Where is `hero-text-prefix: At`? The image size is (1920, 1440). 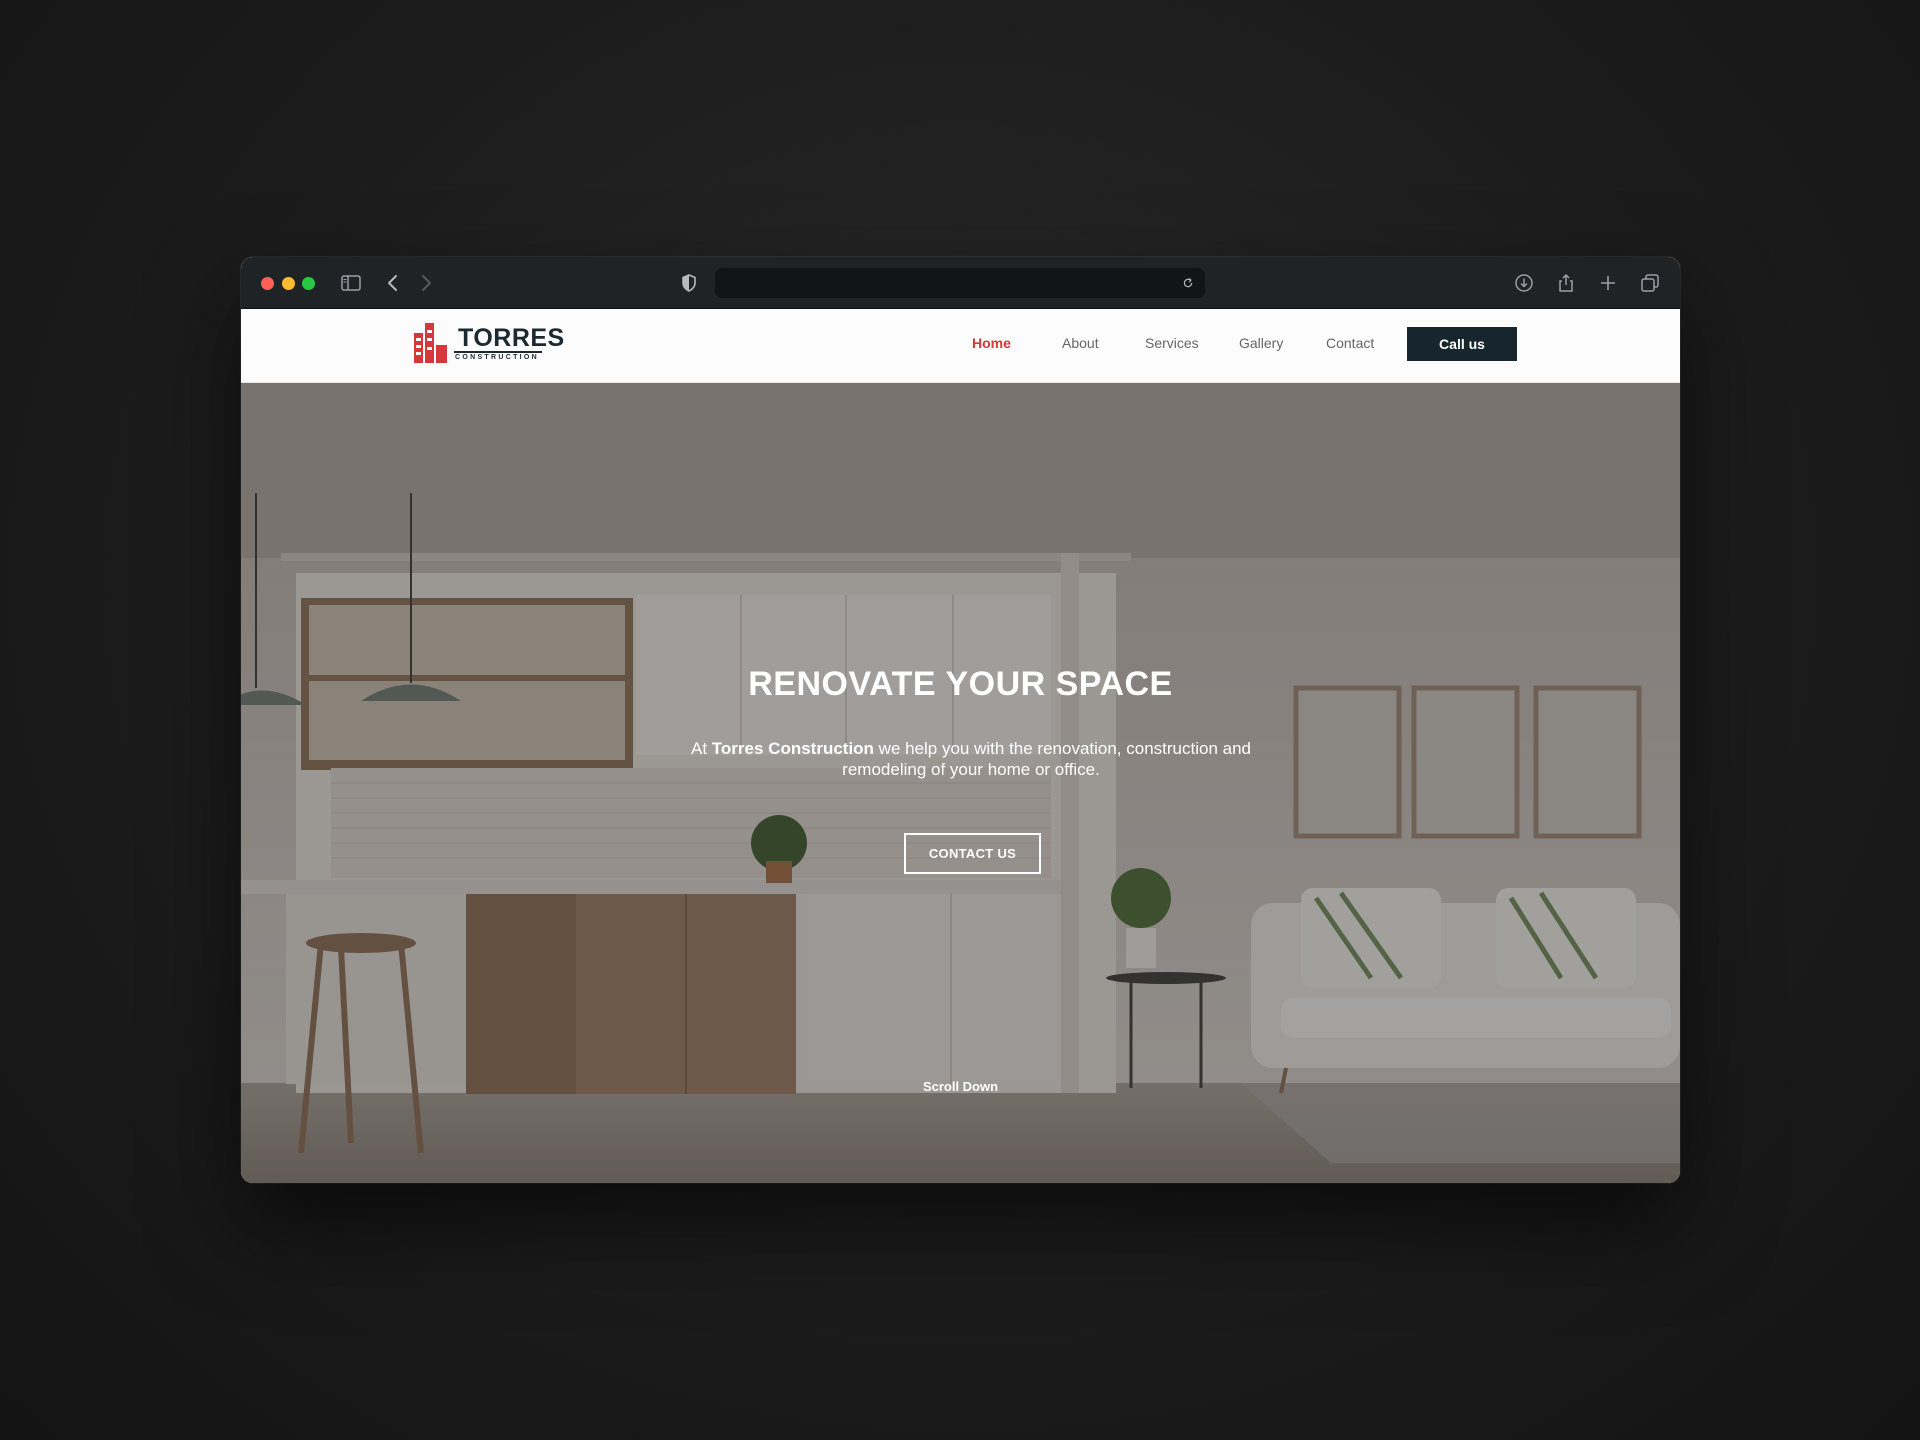
hero-text-prefix: At is located at coordinates (701, 748).